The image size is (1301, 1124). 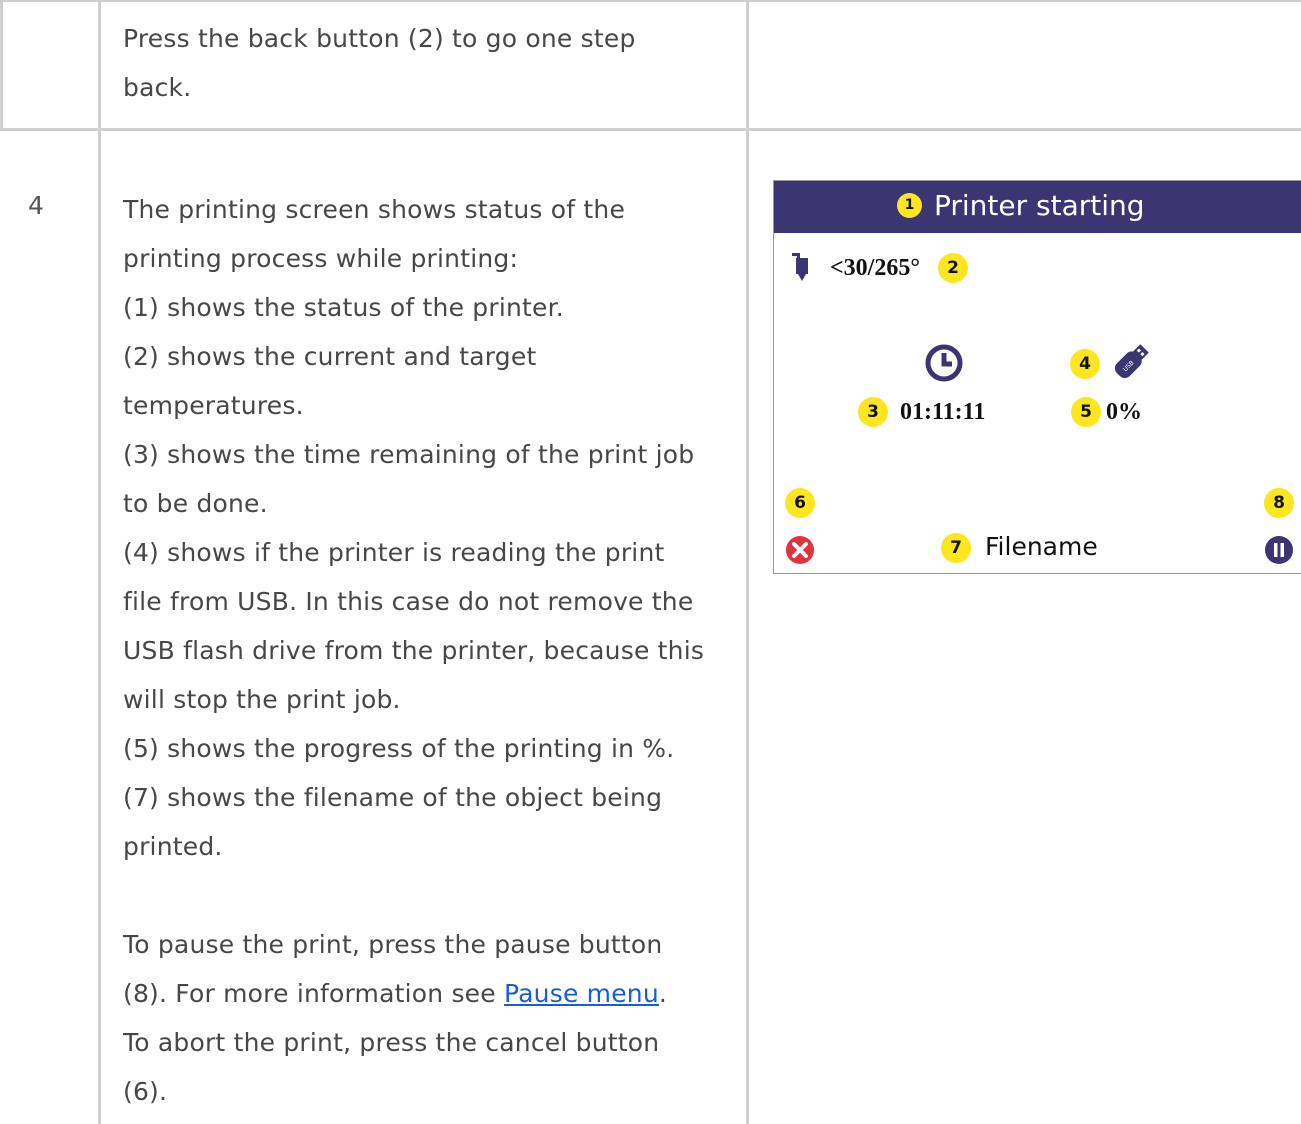 What do you see at coordinates (1085, 364) in the screenshot?
I see `badge-4: 4` at bounding box center [1085, 364].